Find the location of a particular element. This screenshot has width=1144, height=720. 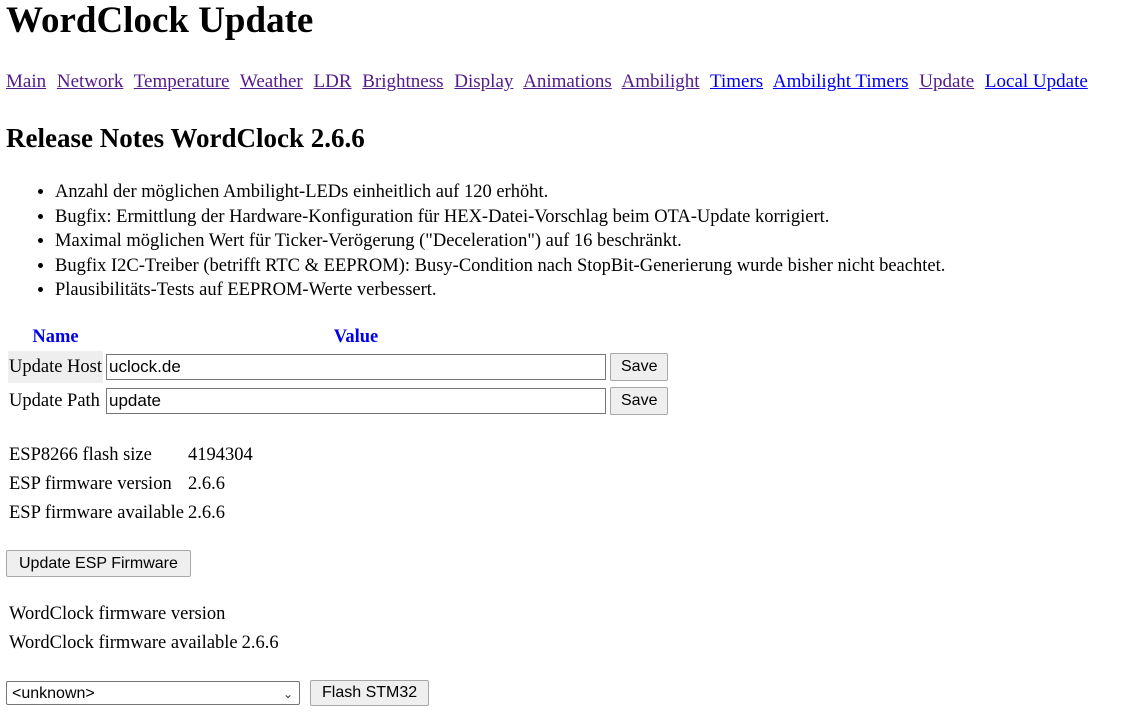

wordclock-firmware-available-label: WordClock firmware available is located at coordinates (123, 643).